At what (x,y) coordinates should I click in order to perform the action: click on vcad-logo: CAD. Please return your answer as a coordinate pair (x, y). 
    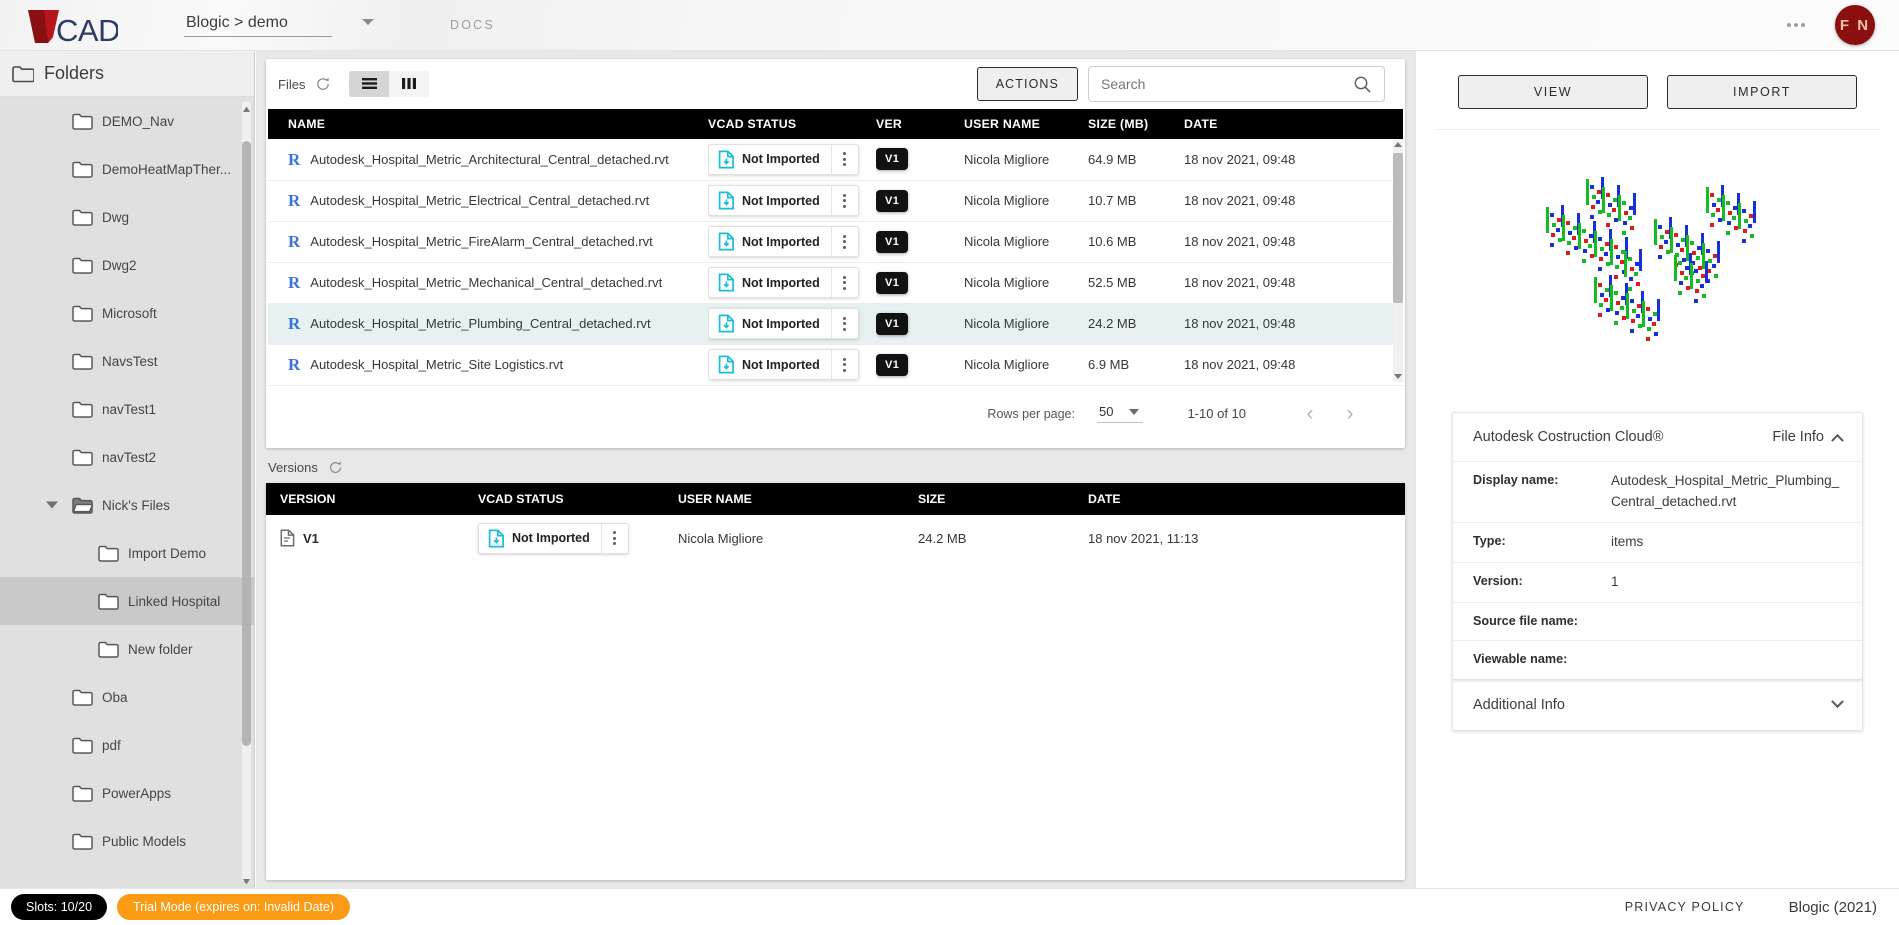
    Looking at the image, I should click on (72, 25).